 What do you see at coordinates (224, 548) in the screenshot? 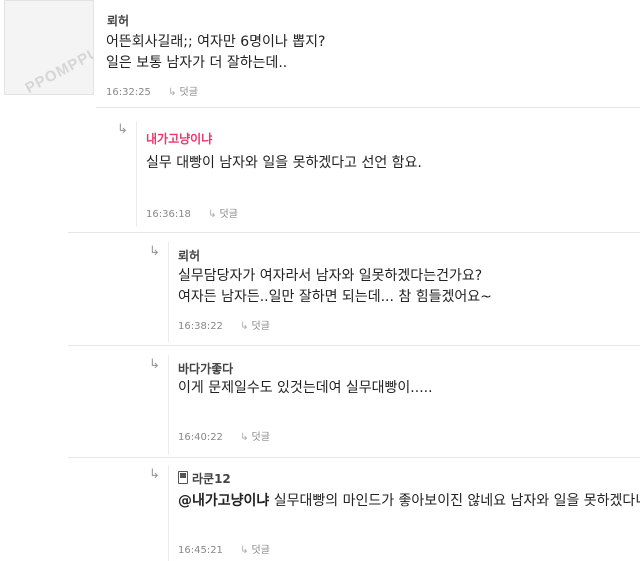
I see `comment-meta: 16:45:21 ↳ 덧글` at bounding box center [224, 548].